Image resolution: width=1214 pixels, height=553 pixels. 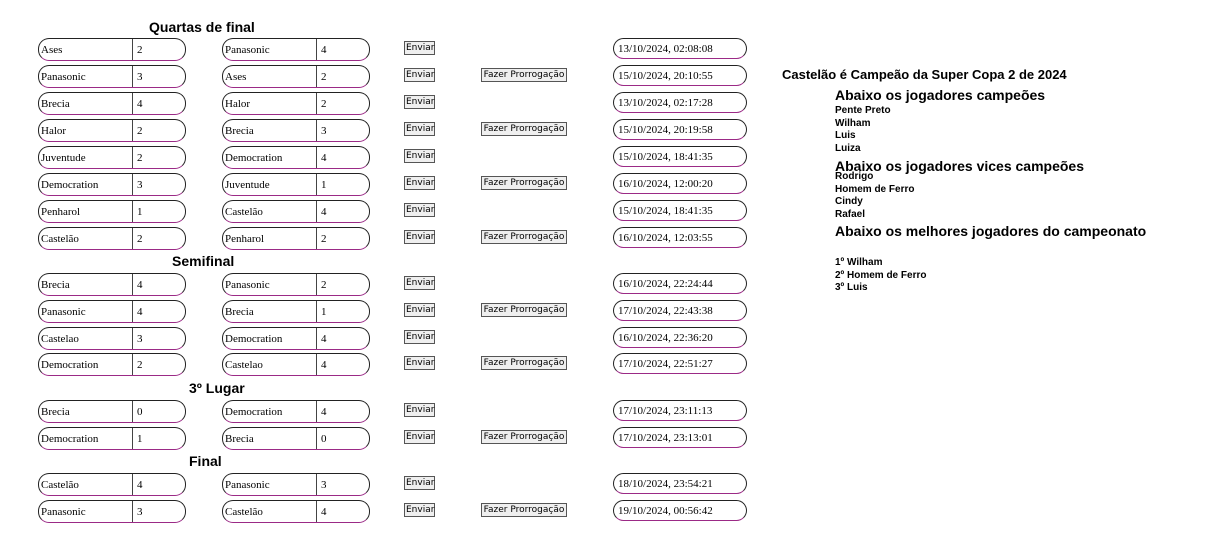 I want to click on timestamp-field: 19/10/2024, 00:56:42, so click(x=680, y=510).